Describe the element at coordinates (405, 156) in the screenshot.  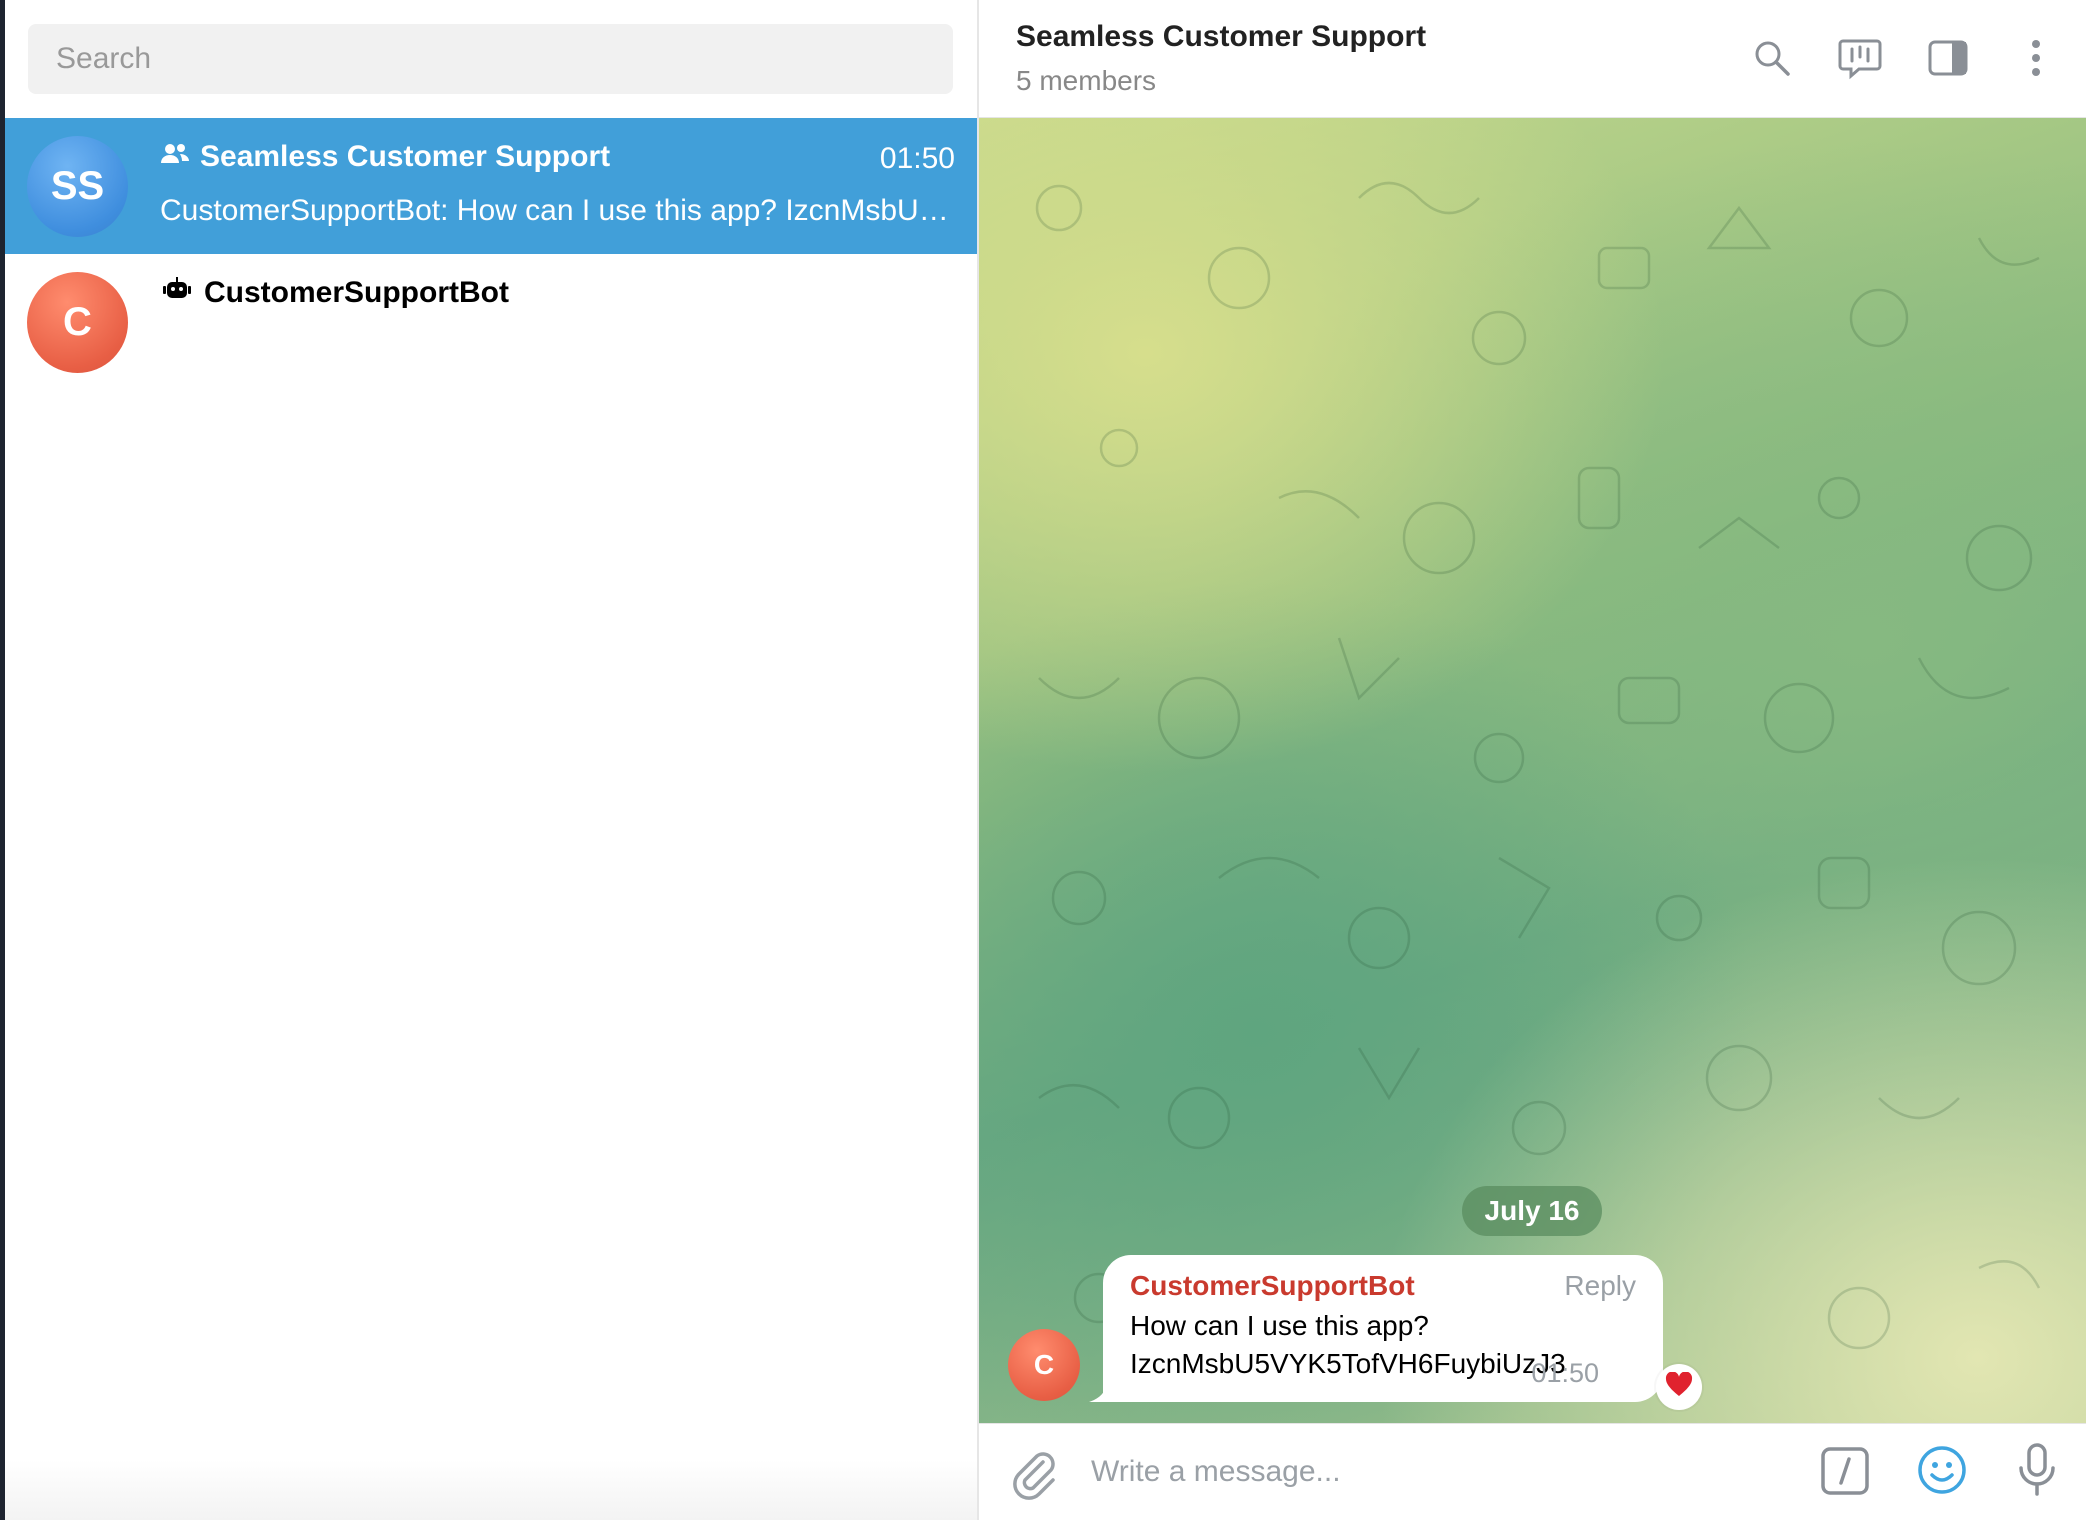
I see `chat-title: Seamless Customer Support` at that location.